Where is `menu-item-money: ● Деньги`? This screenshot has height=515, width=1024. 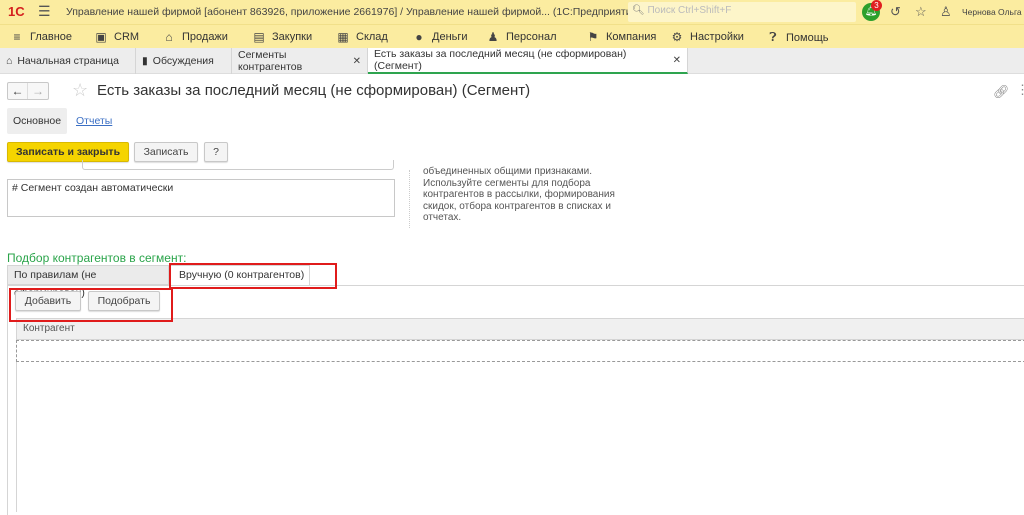 menu-item-money: ● Деньги is located at coordinates (440, 37).